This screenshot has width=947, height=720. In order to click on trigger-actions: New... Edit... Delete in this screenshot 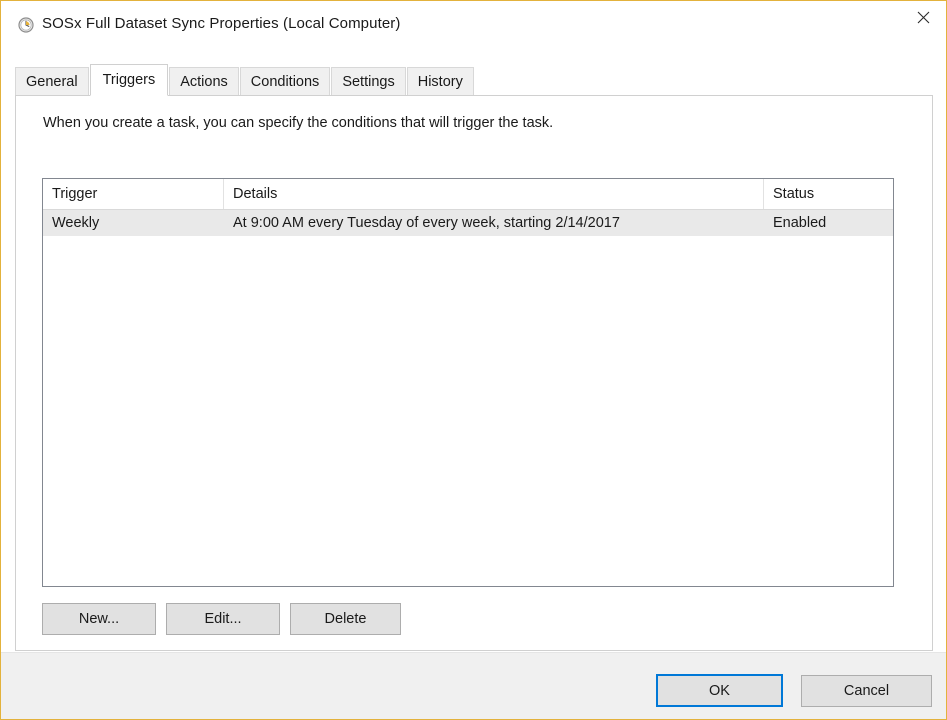, I will do `click(221, 619)`.